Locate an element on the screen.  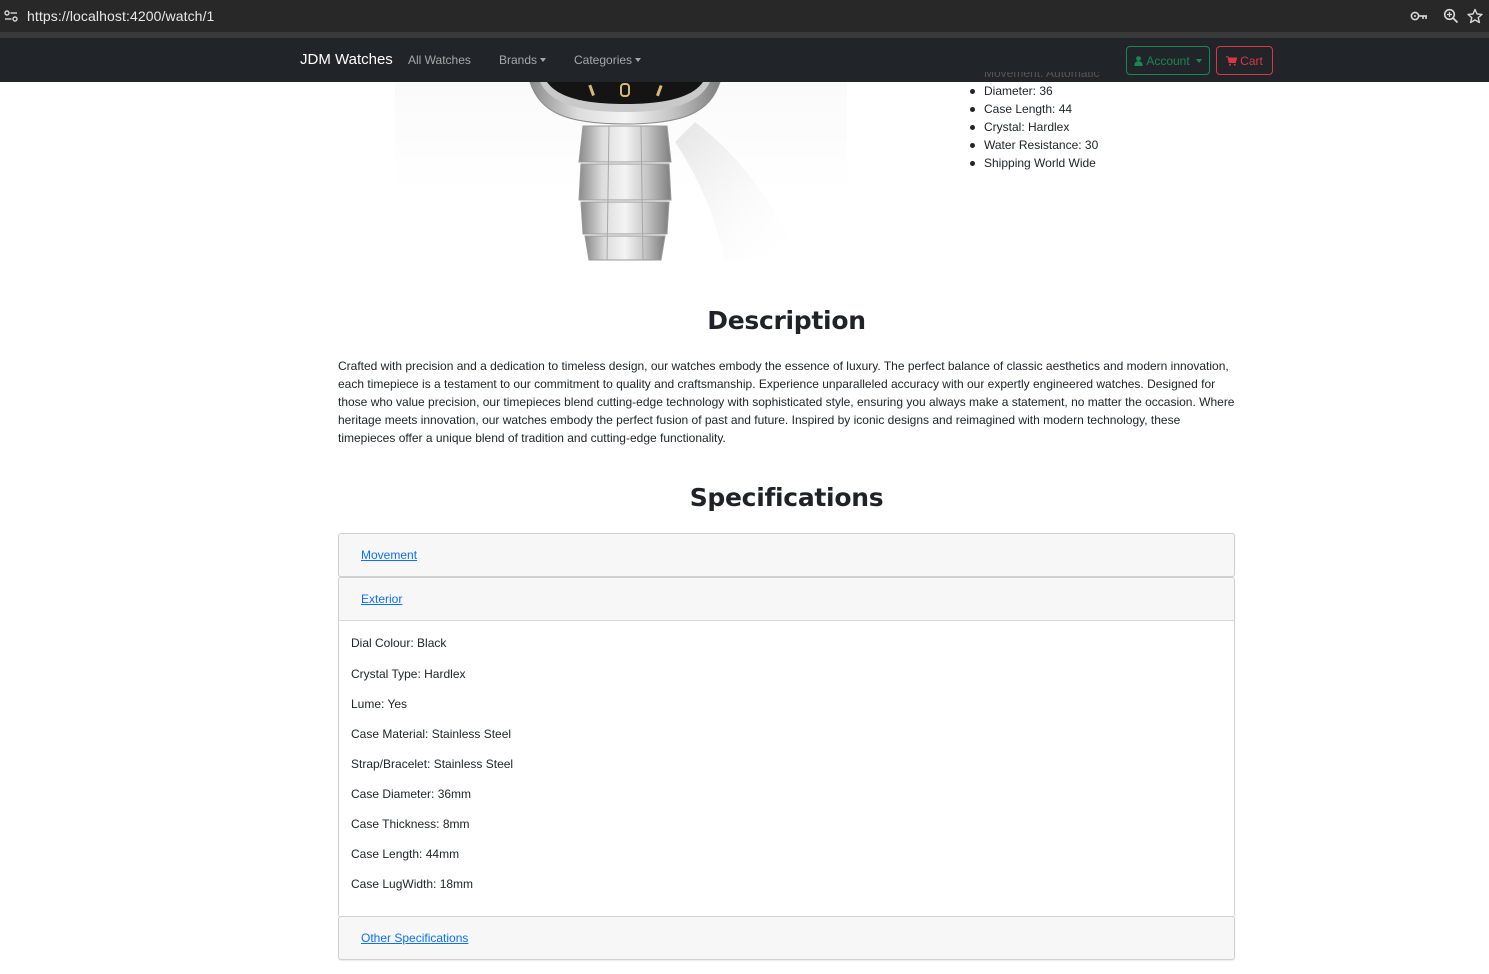
site-info-icon is located at coordinates (11, 16).